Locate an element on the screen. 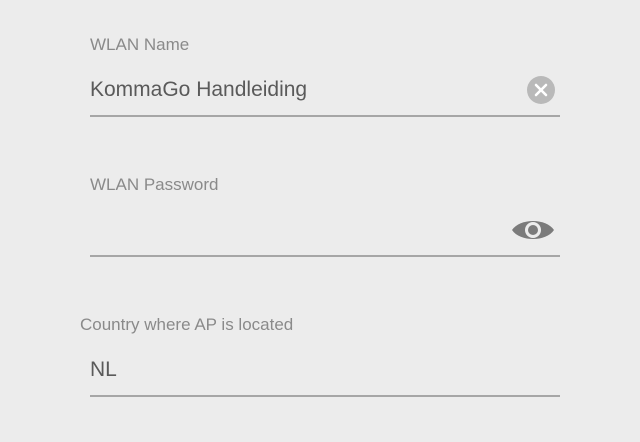  country-input is located at coordinates (325, 372).